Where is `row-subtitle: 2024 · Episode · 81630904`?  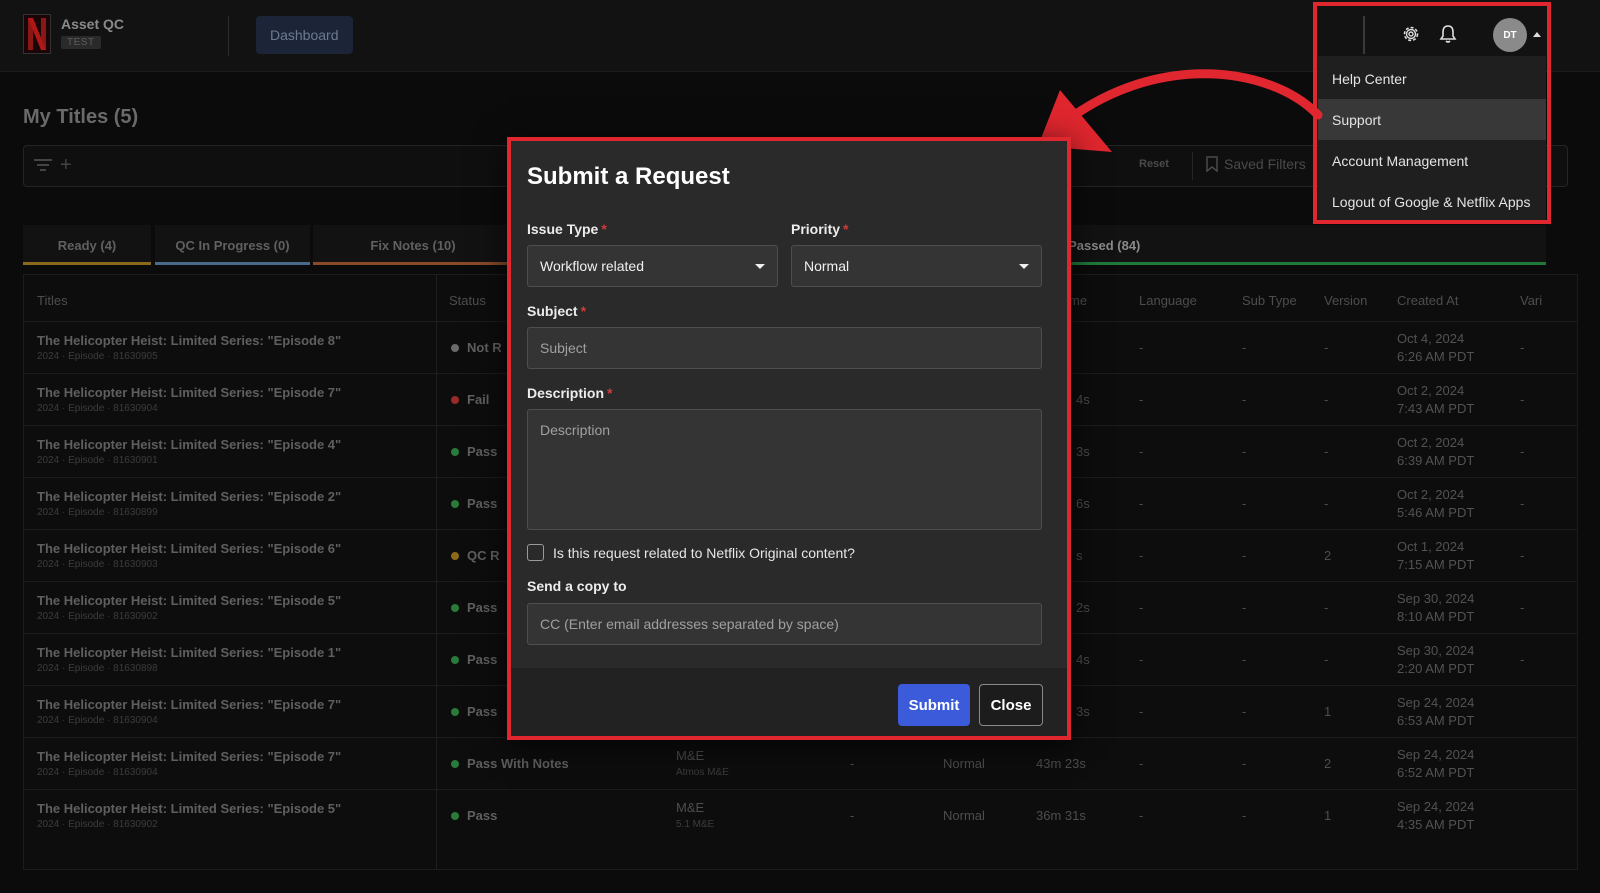
row-subtitle: 2024 · Episode · 81630904 is located at coordinates (97, 772).